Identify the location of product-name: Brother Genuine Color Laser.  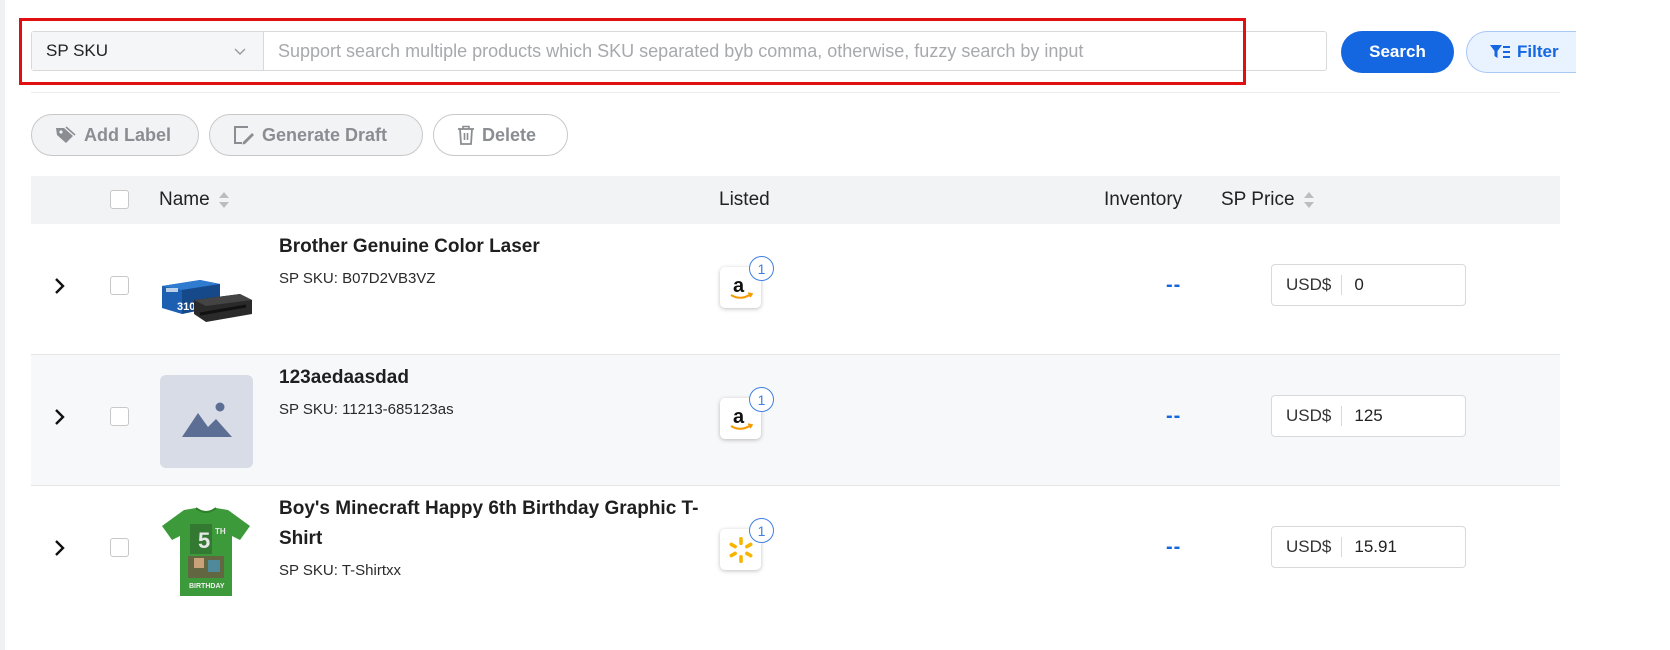
(489, 247).